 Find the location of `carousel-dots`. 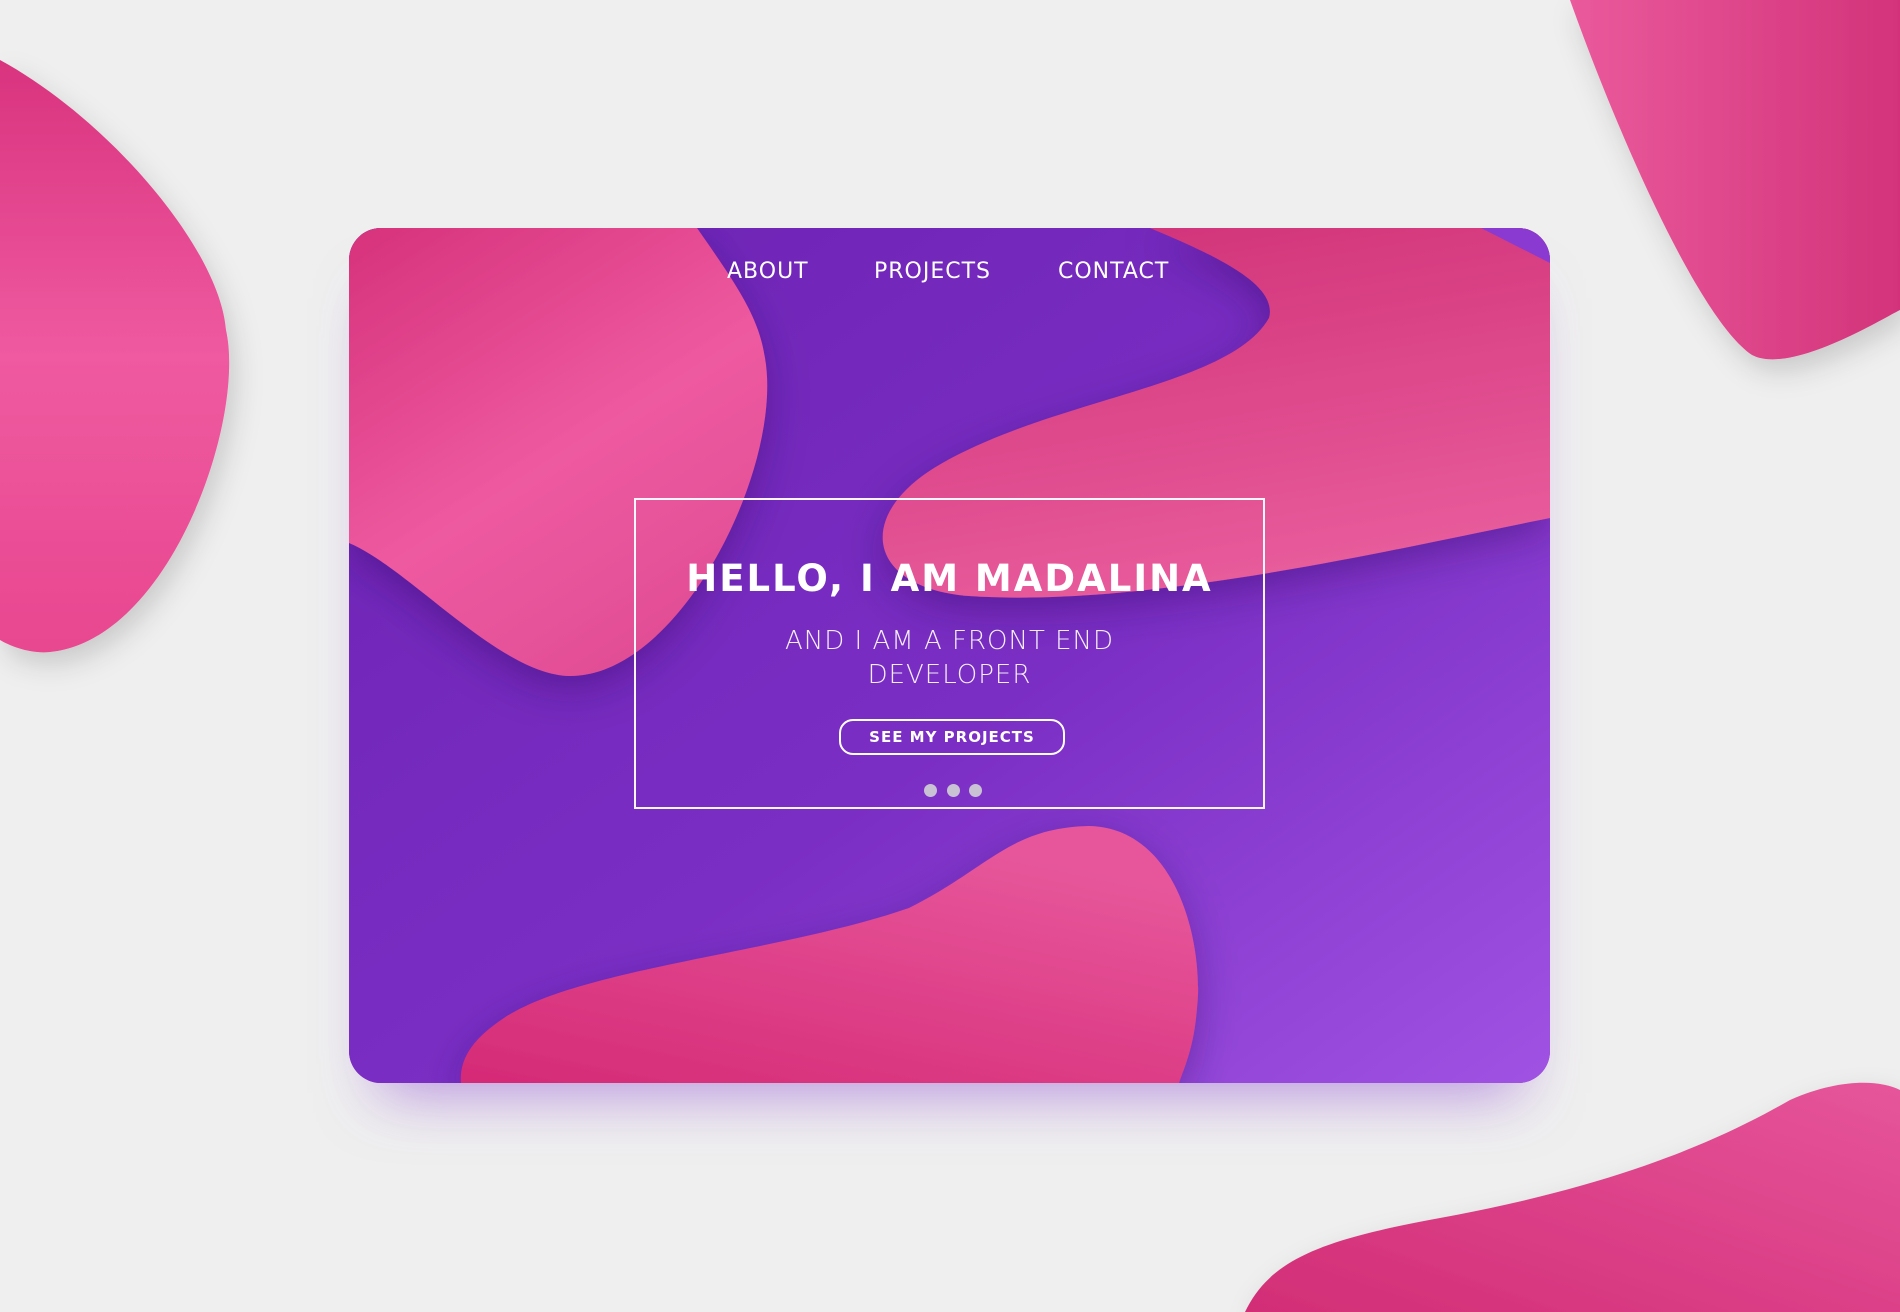

carousel-dots is located at coordinates (954, 791).